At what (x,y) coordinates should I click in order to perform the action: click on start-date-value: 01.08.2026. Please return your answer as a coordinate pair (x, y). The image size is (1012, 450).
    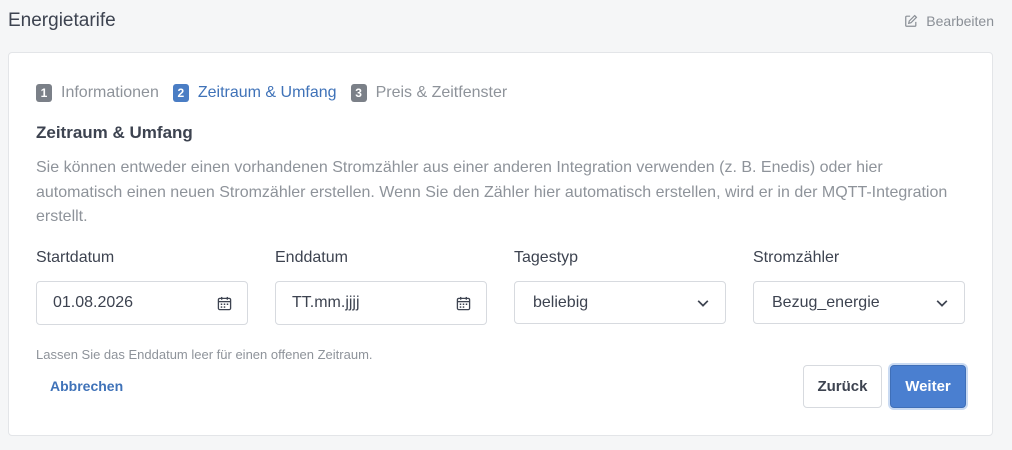
    Looking at the image, I should click on (93, 302).